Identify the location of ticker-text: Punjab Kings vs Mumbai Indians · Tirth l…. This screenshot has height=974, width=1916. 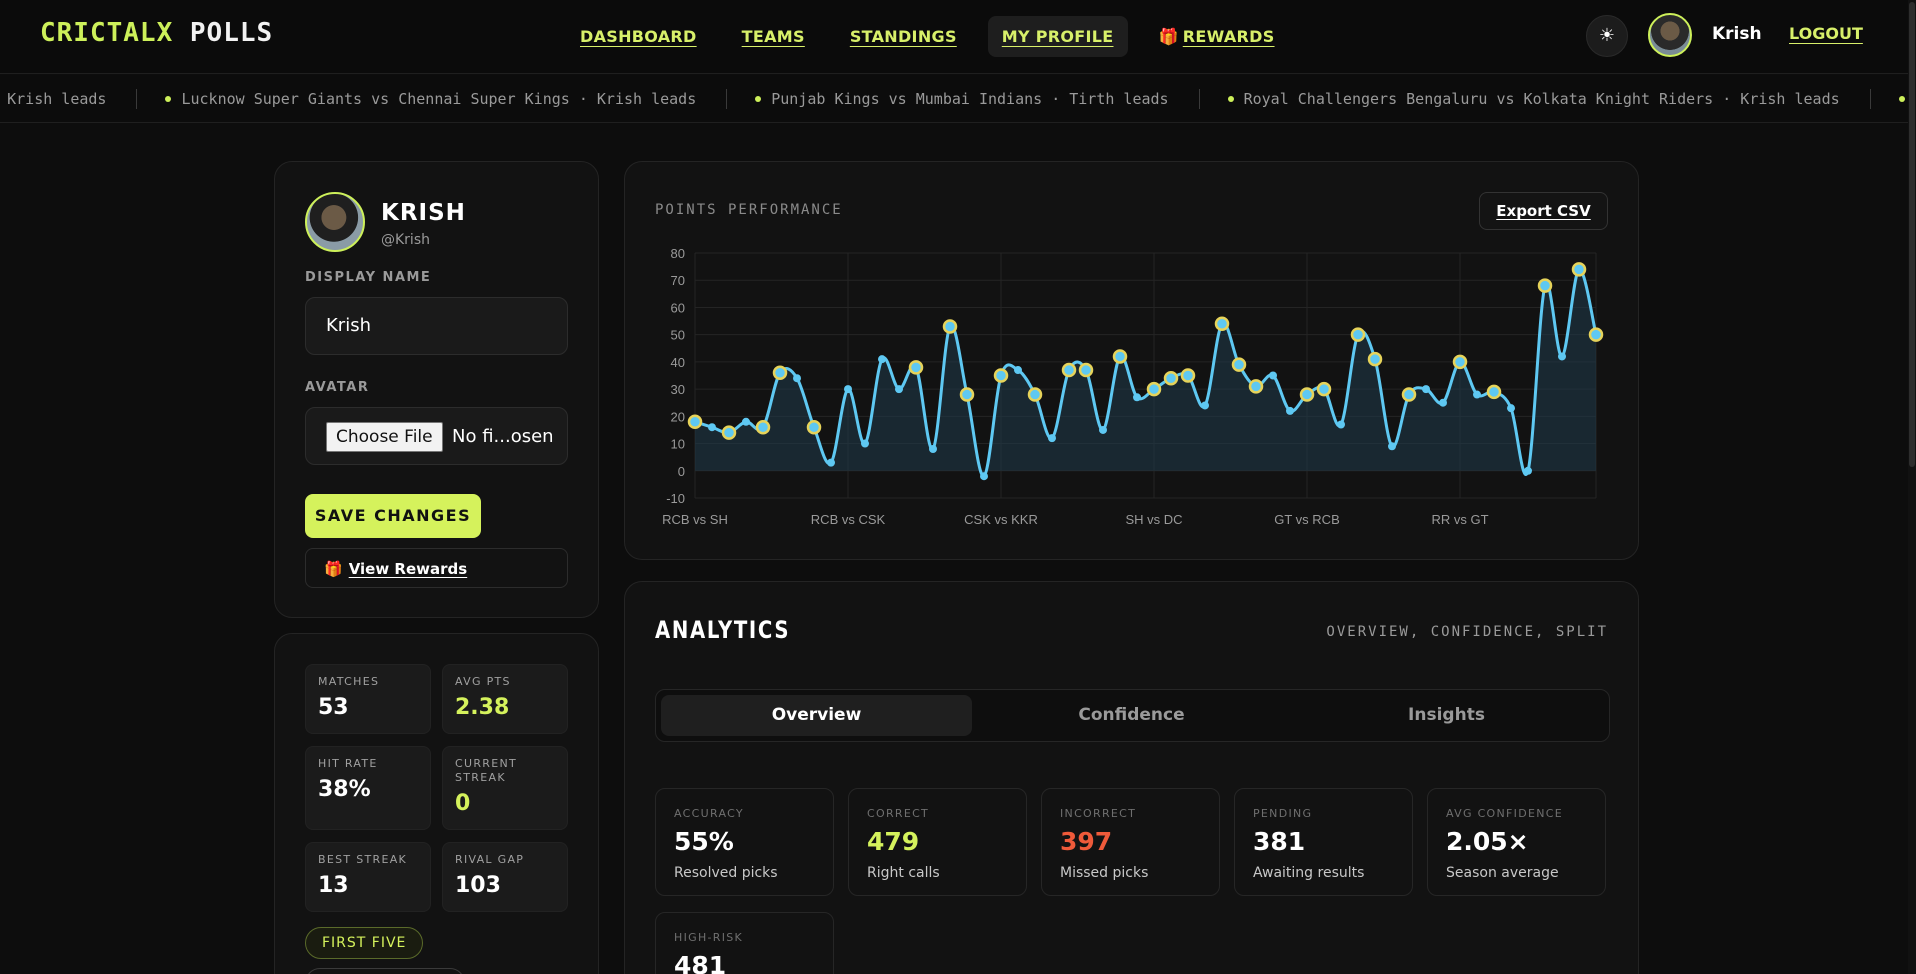
(970, 99).